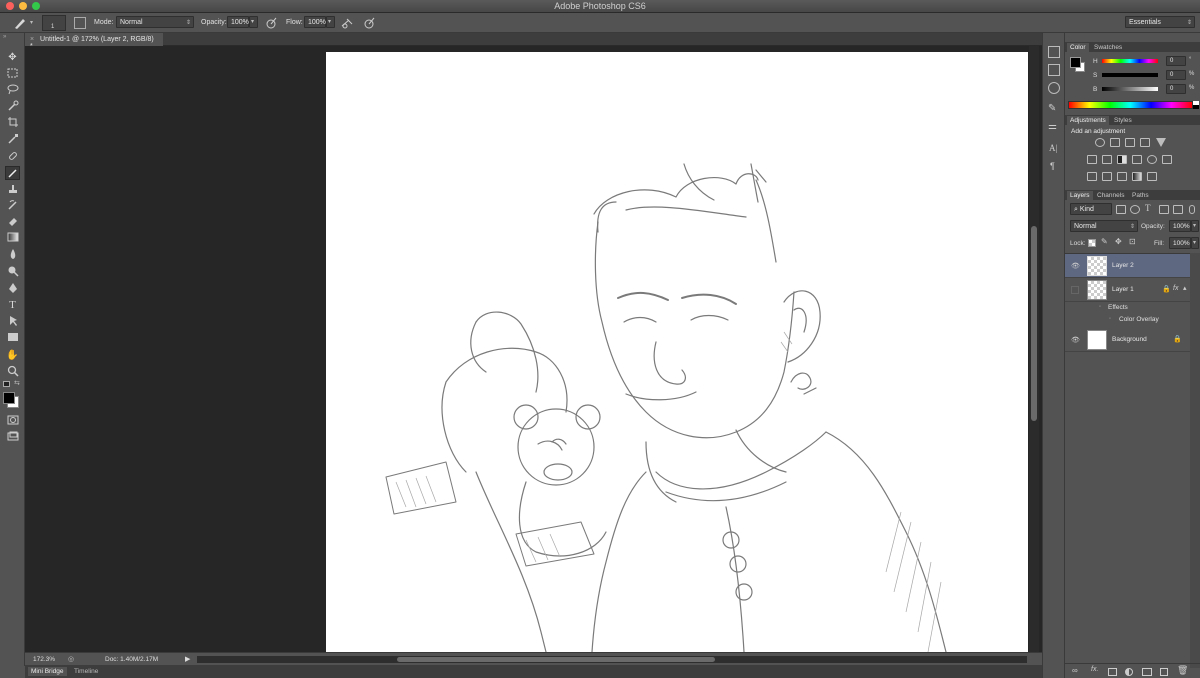 This screenshot has height=678, width=1200. What do you see at coordinates (9, 398) in the screenshot?
I see `foreground-color-swatch` at bounding box center [9, 398].